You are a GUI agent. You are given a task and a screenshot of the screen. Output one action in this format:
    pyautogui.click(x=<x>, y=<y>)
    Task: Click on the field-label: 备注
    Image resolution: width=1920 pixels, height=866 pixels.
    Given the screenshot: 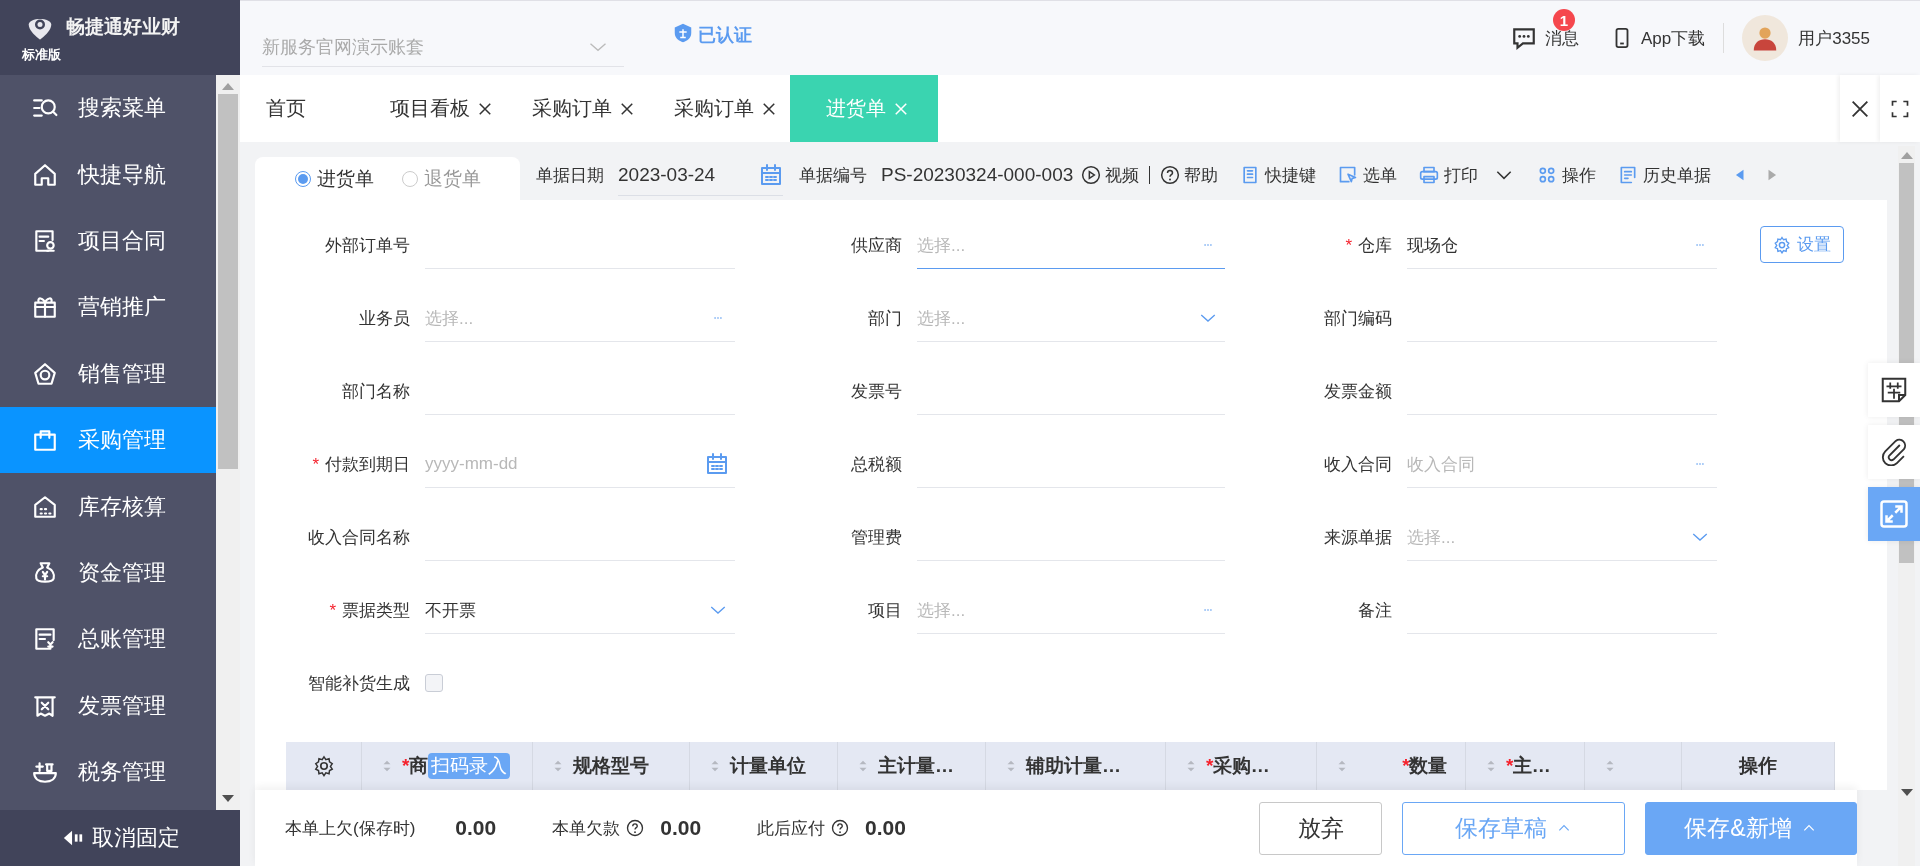 What is the action you would take?
    pyautogui.click(x=1374, y=611)
    